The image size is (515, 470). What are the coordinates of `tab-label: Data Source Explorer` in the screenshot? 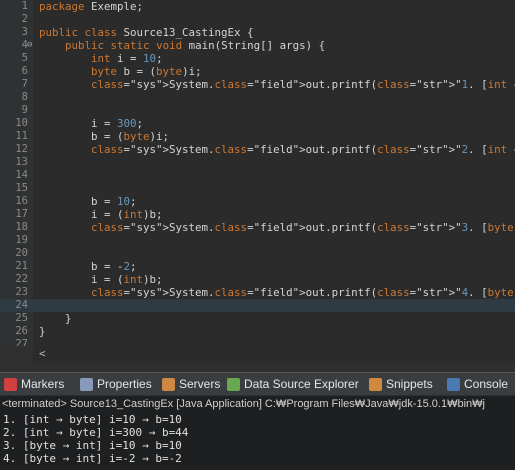 It's located at (301, 384).